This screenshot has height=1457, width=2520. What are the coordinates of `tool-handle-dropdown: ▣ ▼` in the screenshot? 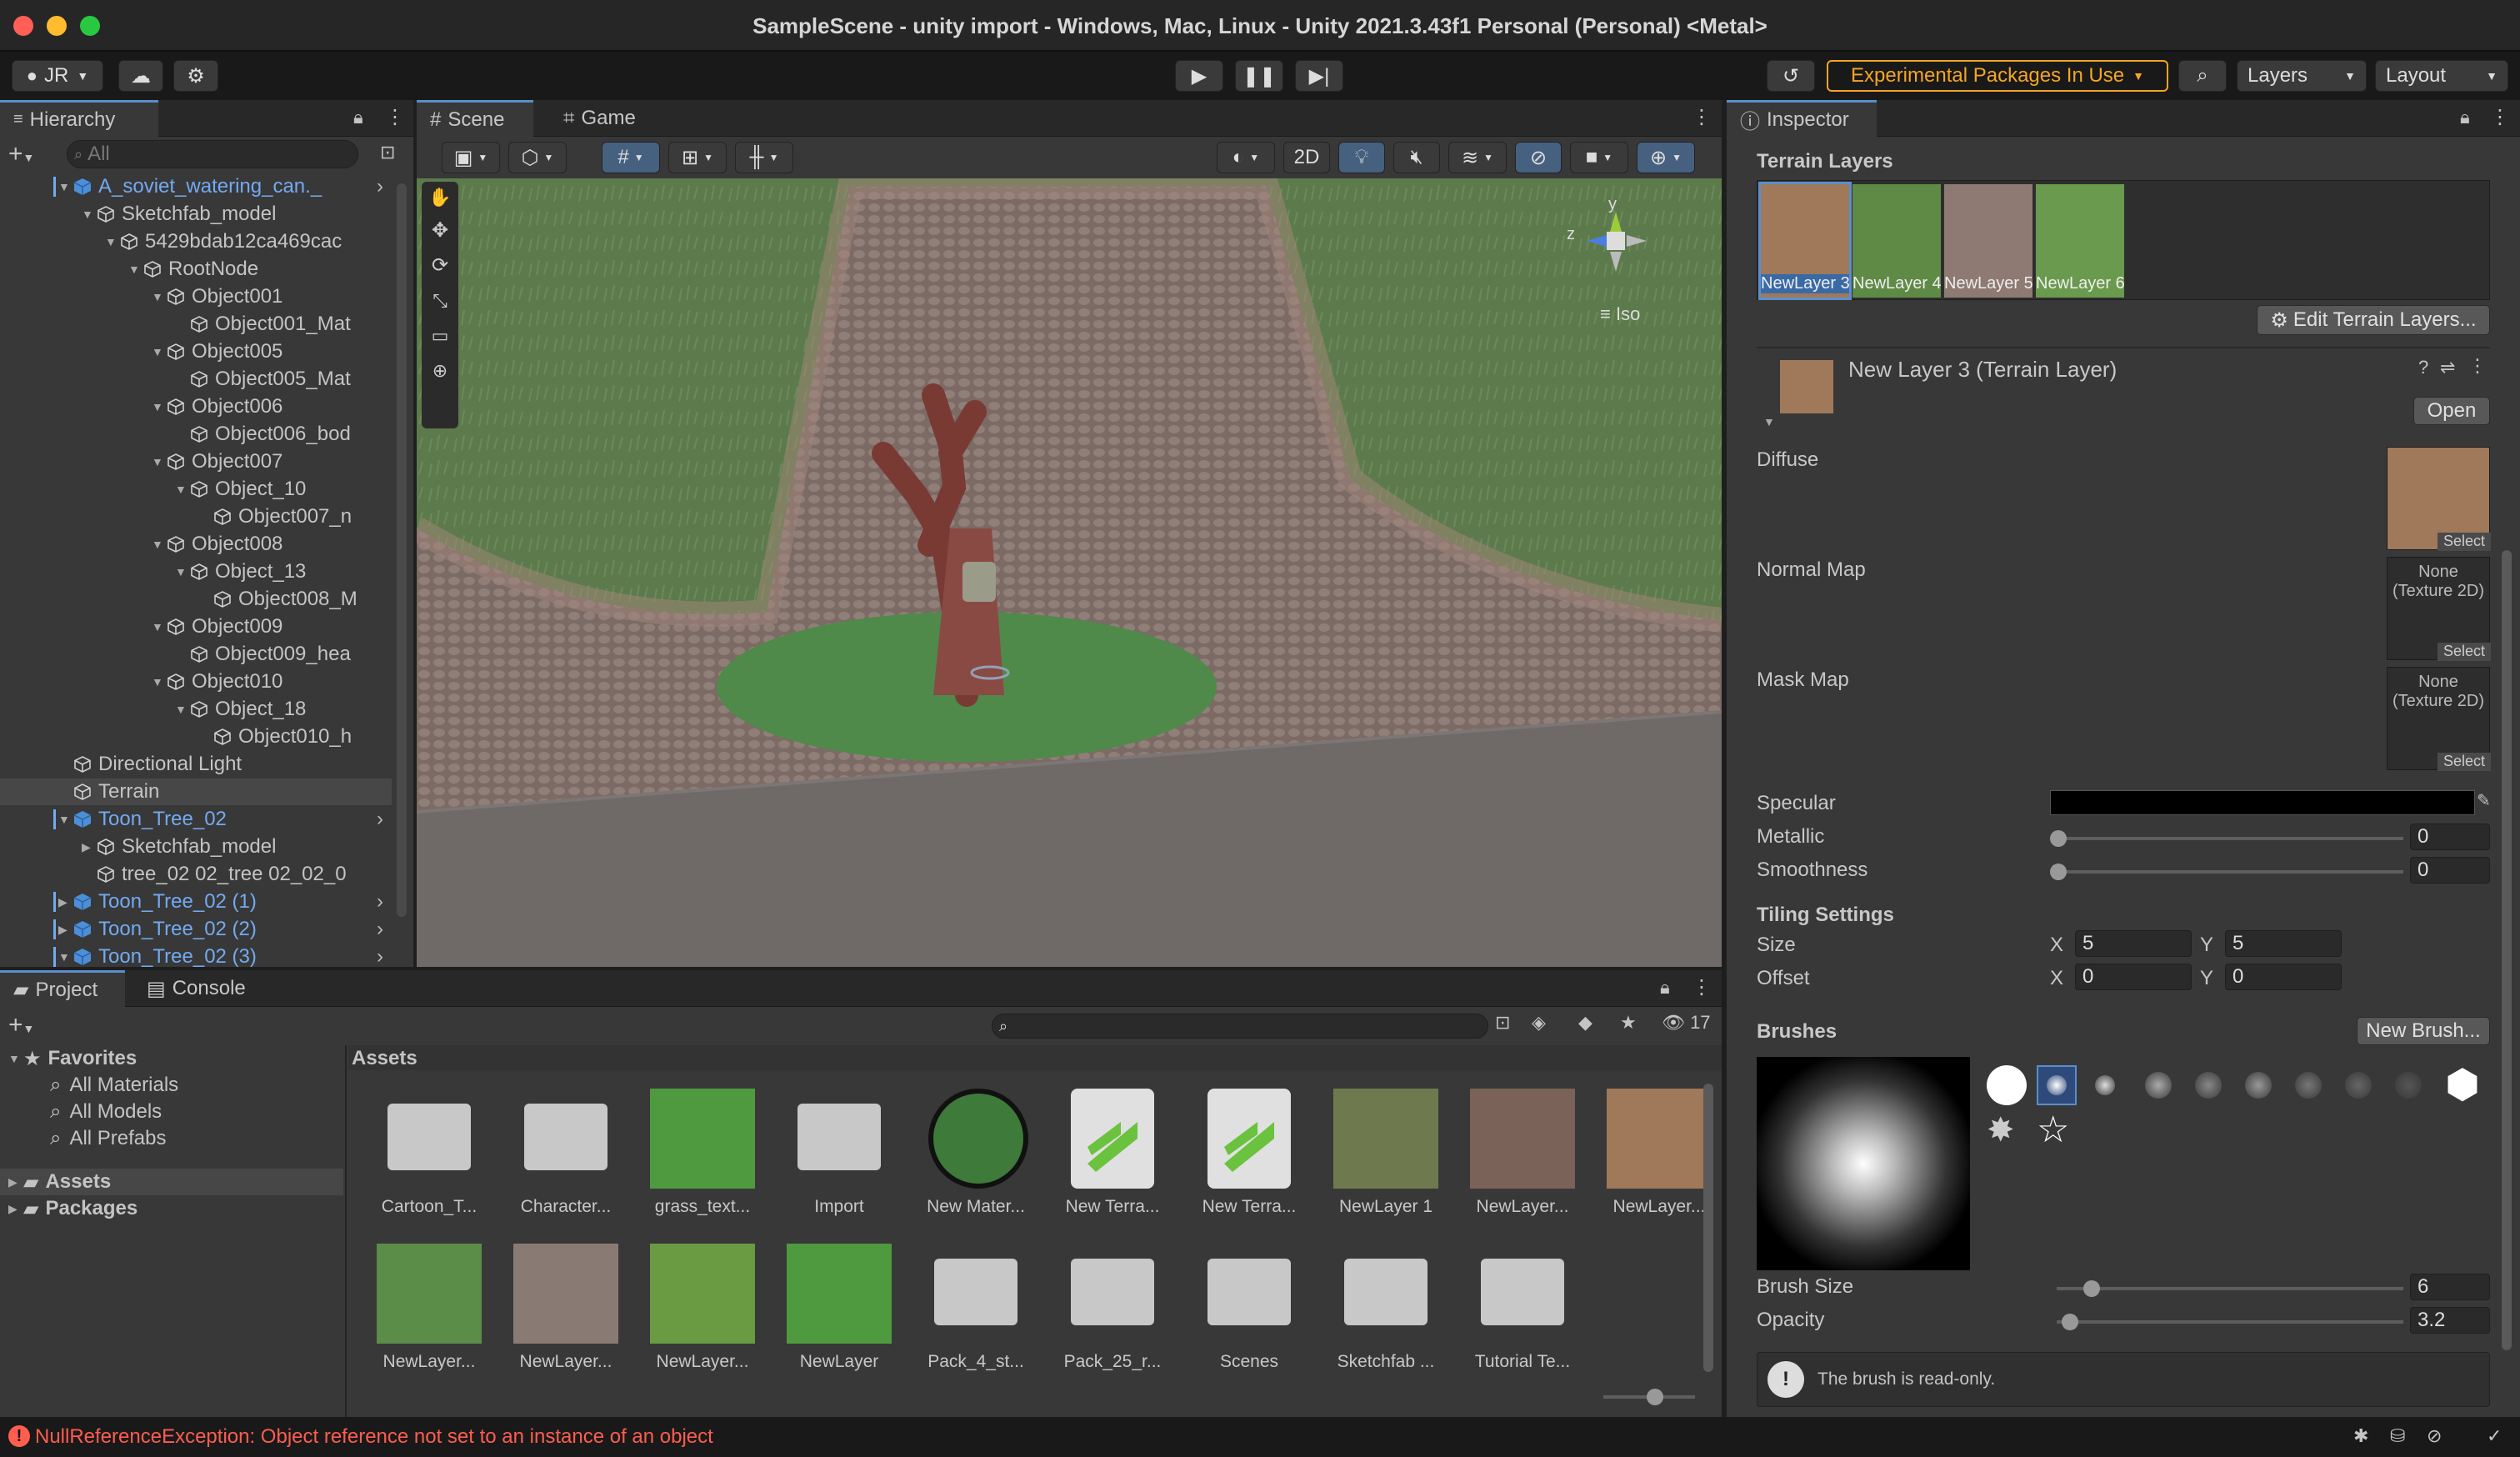 It's located at (471, 157).